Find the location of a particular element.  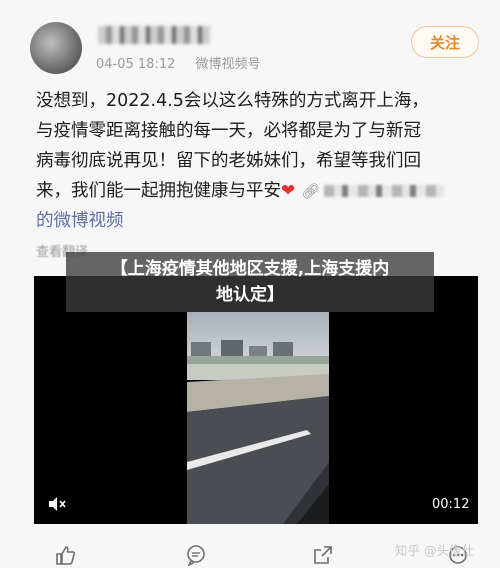

post-body-line: 没想到，2022.4.5会以这么特殊的方式离开上海， is located at coordinates (232, 101).